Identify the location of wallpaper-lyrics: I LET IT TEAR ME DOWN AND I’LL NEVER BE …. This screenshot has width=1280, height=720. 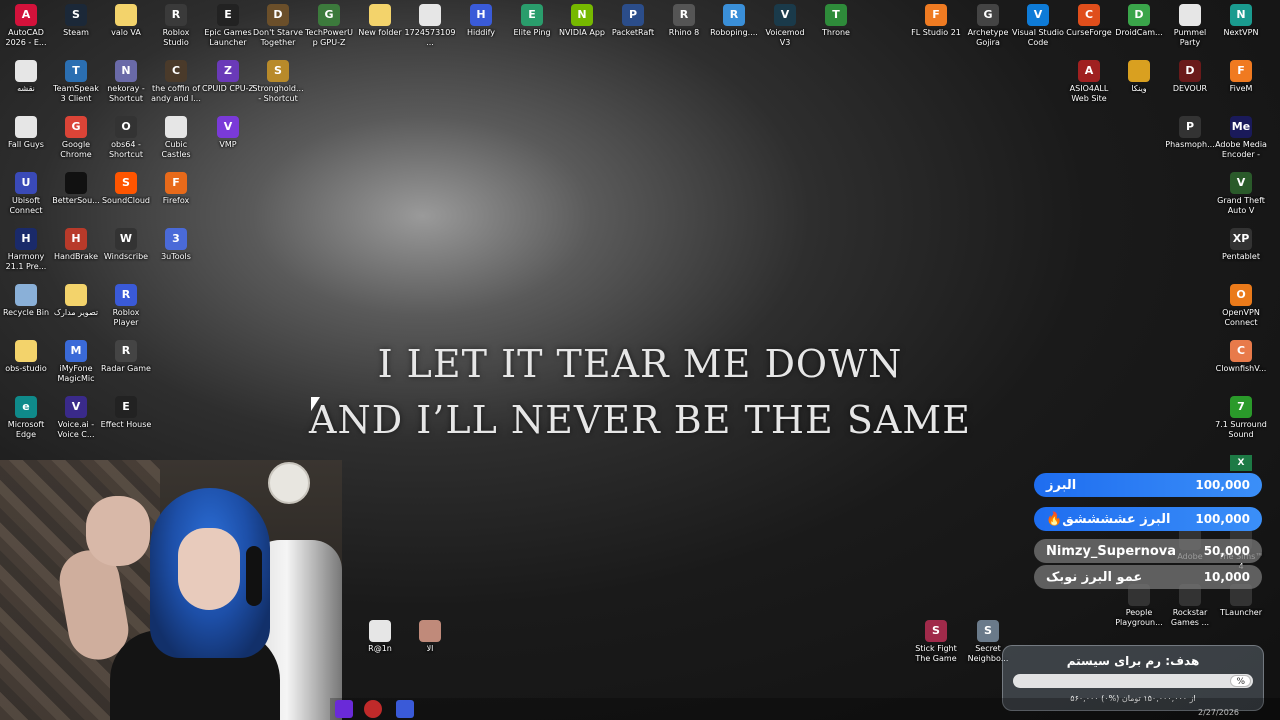
(640, 392).